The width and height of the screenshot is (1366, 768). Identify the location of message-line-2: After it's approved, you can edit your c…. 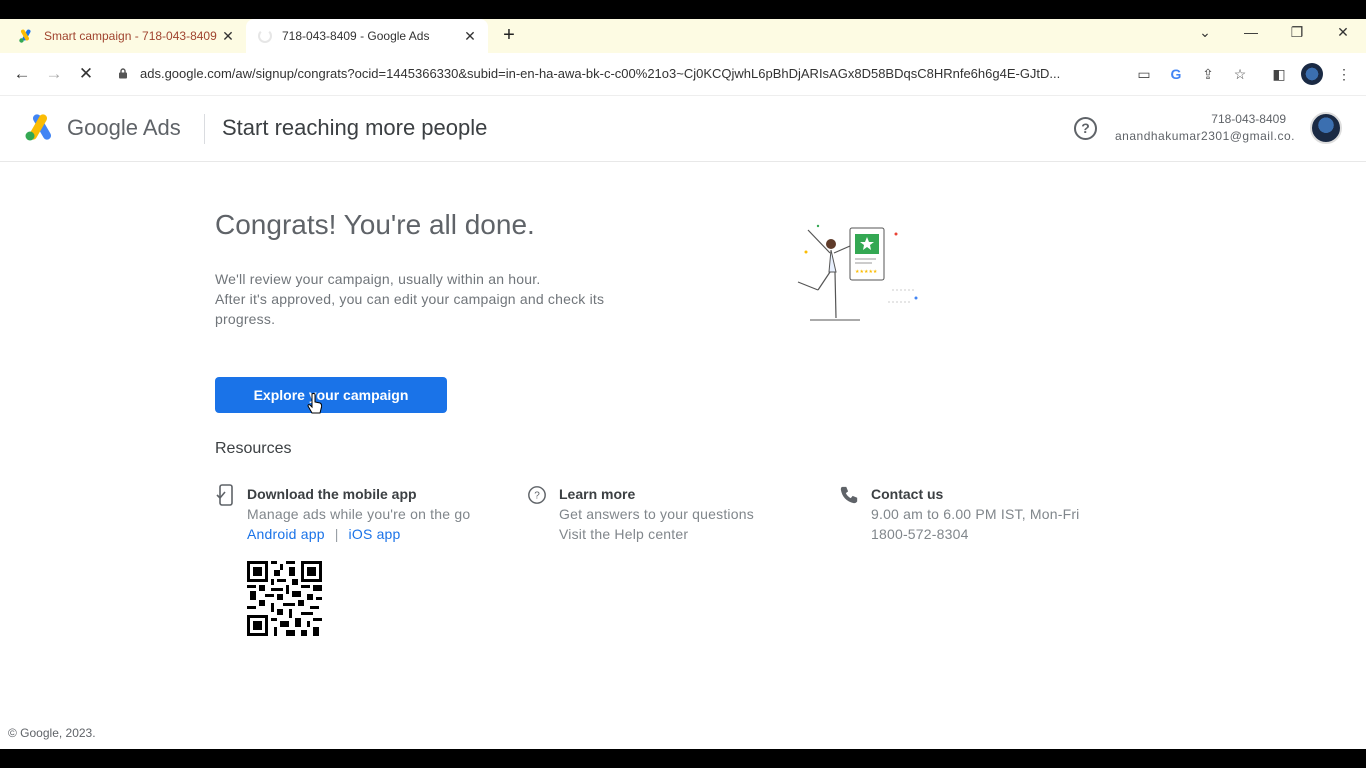
(410, 309).